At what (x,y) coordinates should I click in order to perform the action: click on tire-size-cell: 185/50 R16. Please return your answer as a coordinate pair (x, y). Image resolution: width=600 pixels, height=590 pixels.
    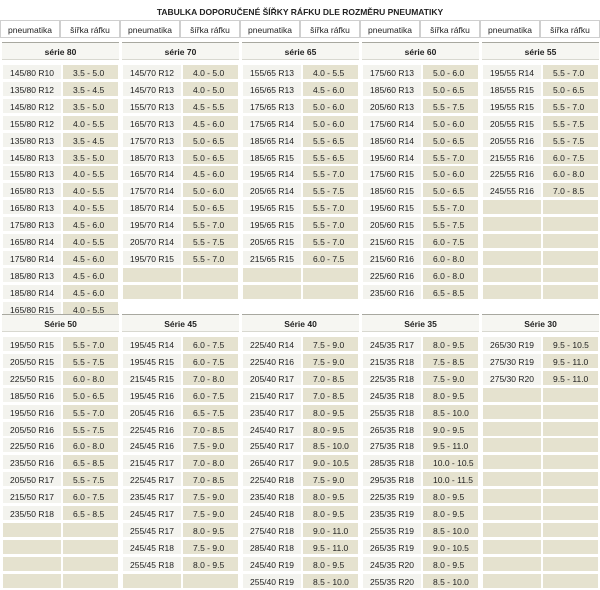
    Looking at the image, I should click on (32, 394).